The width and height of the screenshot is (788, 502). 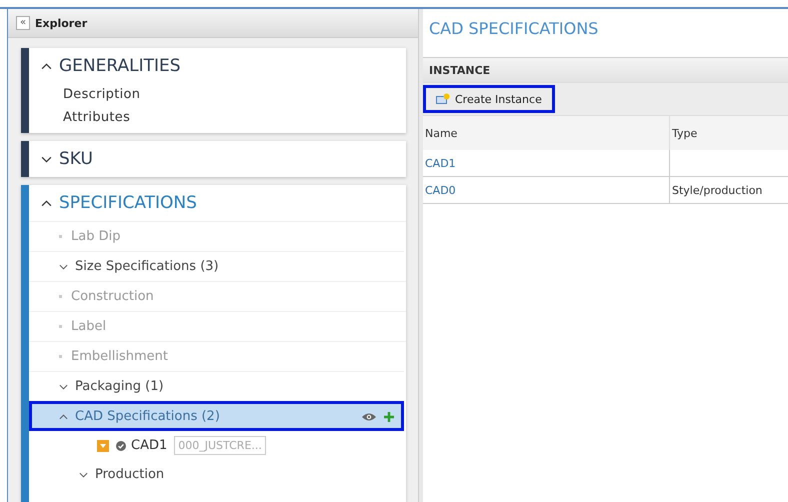 What do you see at coordinates (216, 266) in the screenshot?
I see `tree-item: Size Specifications (3)` at bounding box center [216, 266].